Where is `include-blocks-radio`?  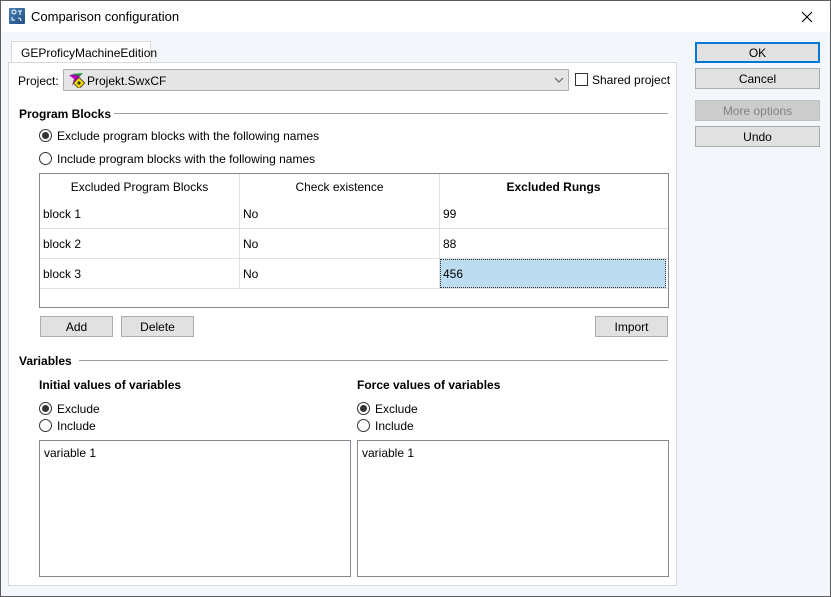
include-blocks-radio is located at coordinates (45, 158).